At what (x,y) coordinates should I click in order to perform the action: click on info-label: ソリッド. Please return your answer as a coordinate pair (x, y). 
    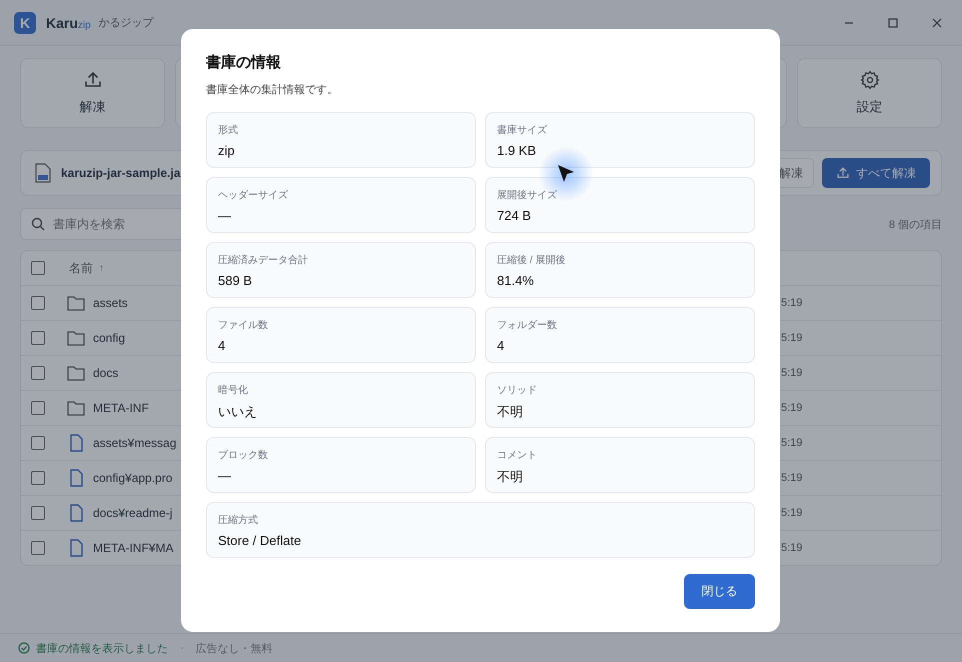
    Looking at the image, I should click on (517, 390).